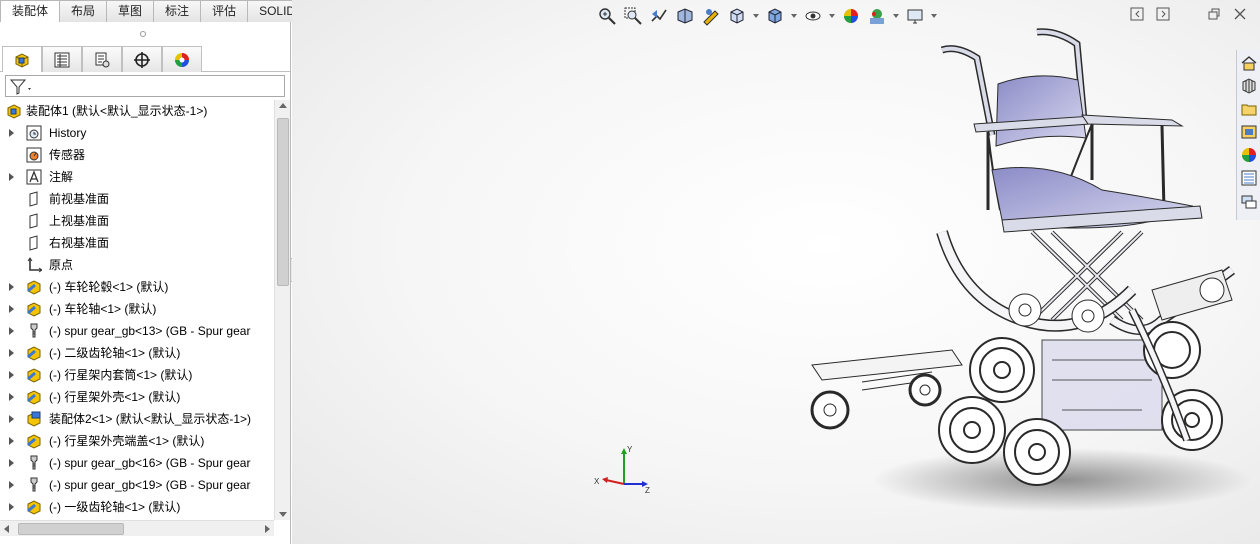  Describe the element at coordinates (137, 375) in the screenshot. I see `tree-item: (-) 行星架内套筒<1> (默认)` at that location.